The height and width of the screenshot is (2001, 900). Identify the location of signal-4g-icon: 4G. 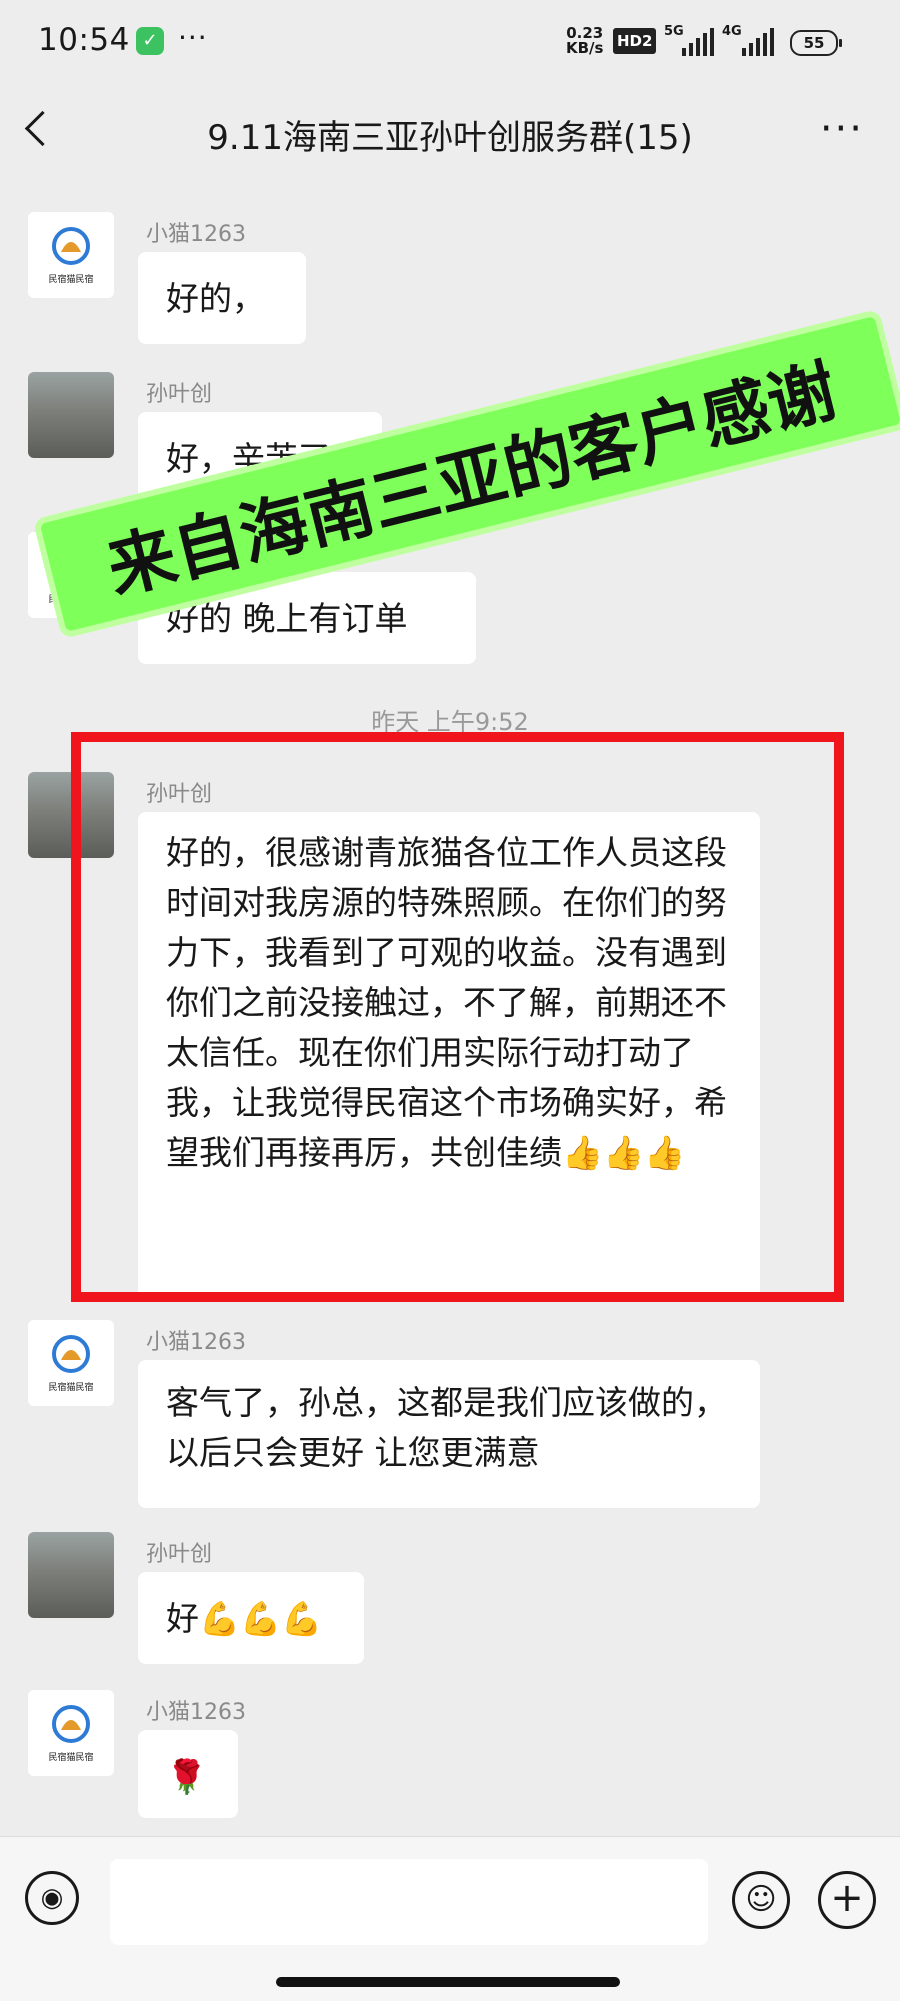
(750, 40).